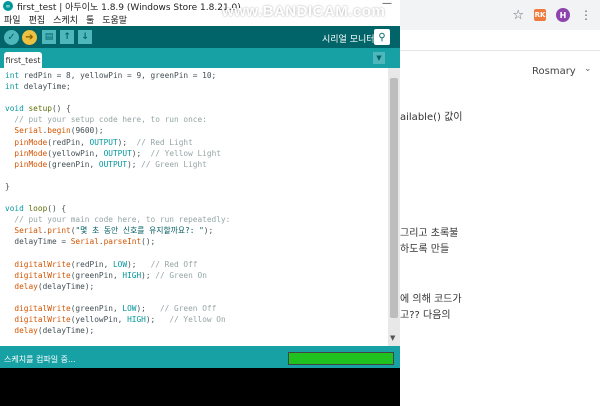 The image size is (600, 406). I want to click on new-sketch-button: ▤, so click(49, 37).